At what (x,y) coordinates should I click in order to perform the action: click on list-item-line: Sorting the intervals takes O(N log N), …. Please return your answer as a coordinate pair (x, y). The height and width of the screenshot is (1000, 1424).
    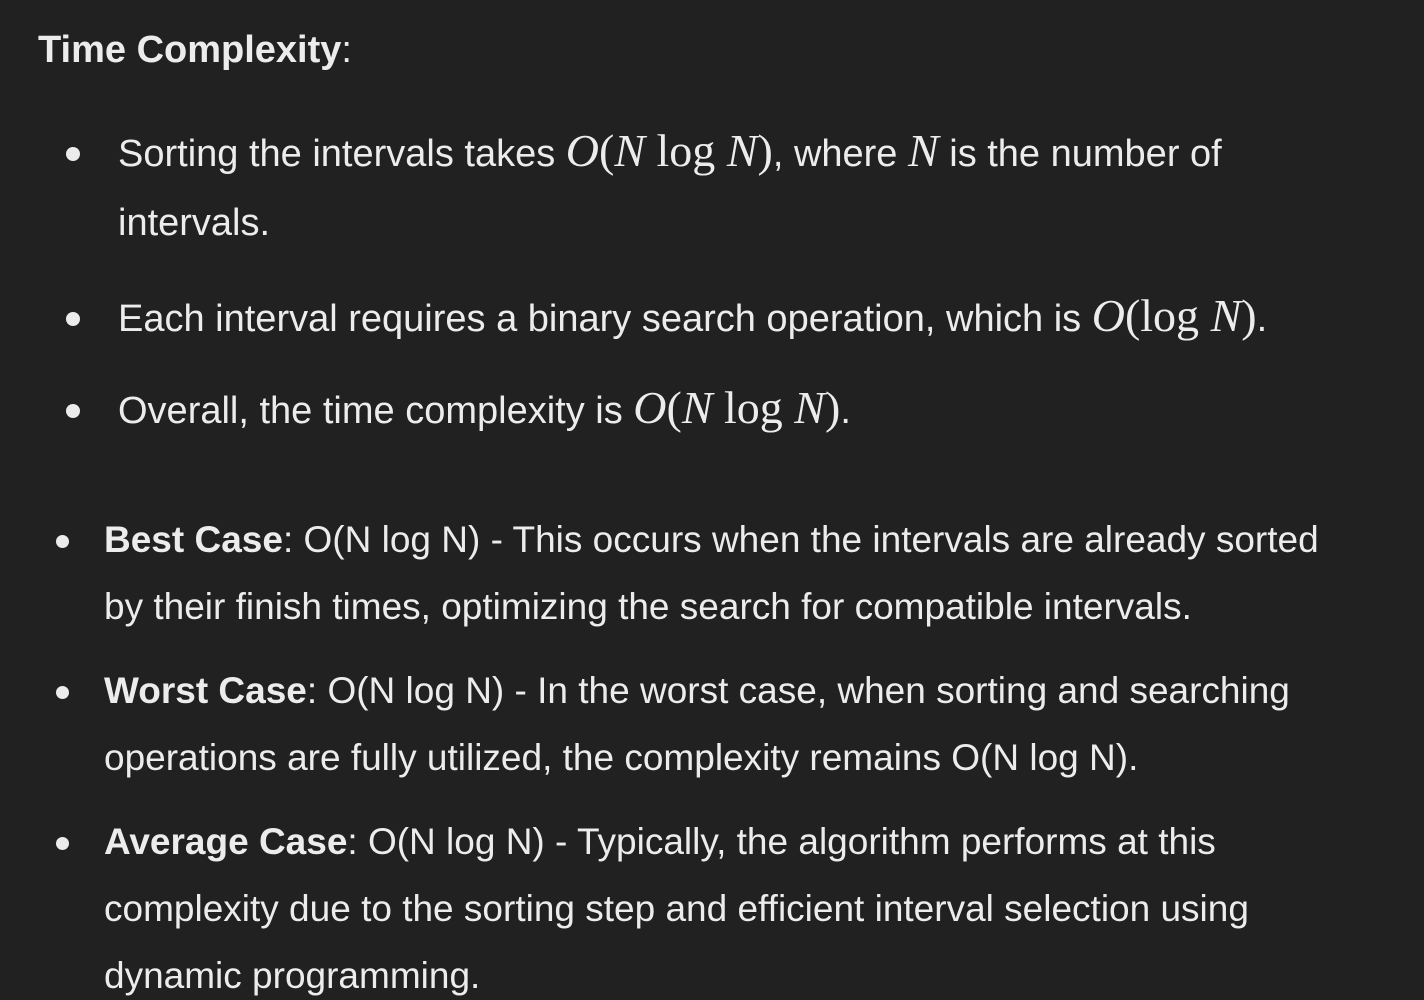
    Looking at the image, I should click on (670, 150).